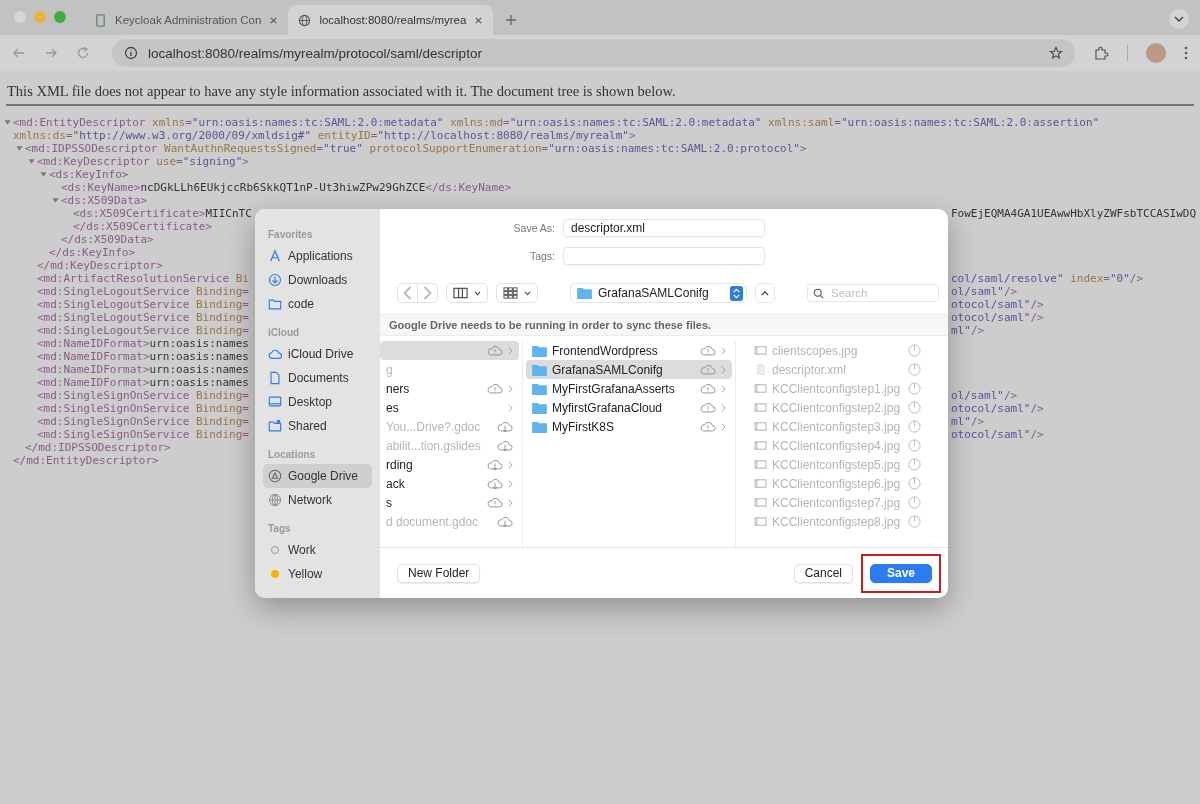 The height and width of the screenshot is (804, 1200). Describe the element at coordinates (51, 53) in the screenshot. I see `forward-arrow-icon` at that location.